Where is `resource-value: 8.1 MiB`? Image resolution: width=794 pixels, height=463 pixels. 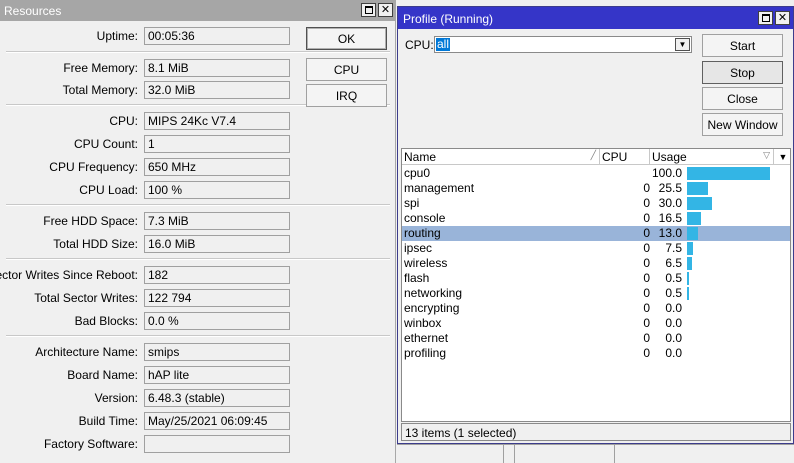
resource-value: 8.1 MiB is located at coordinates (217, 68).